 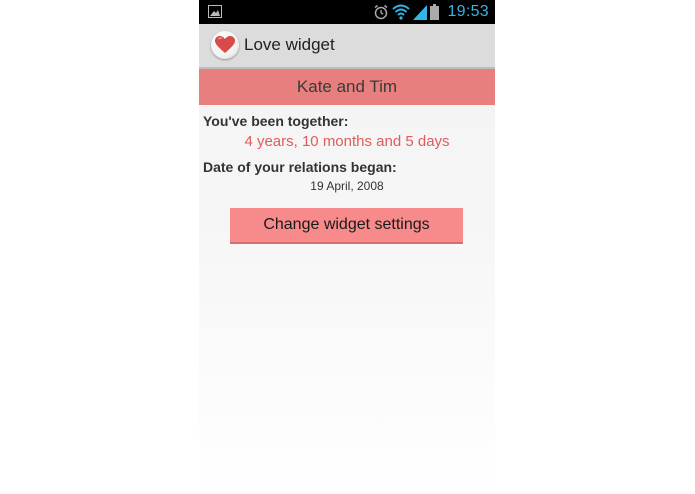 I want to click on status-icons: 19:53, so click(x=431, y=12).